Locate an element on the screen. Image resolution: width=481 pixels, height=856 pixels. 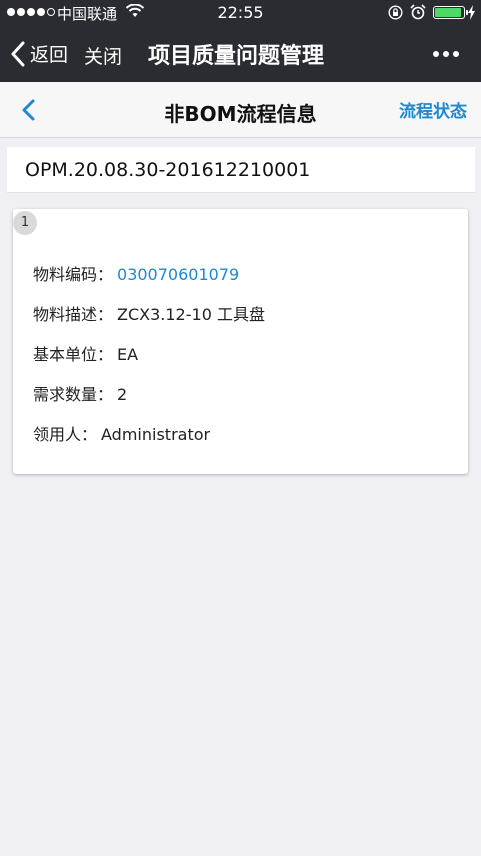
top-bar: 中国联通 22:55 返回 关闭 项目质量问题管理 is located at coordinates (240, 41).